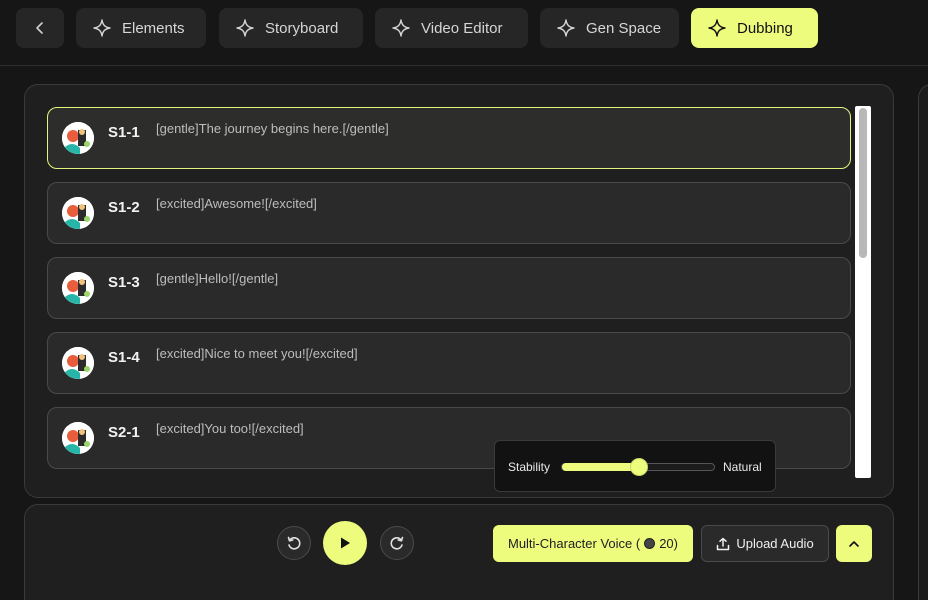 Image resolution: width=928 pixels, height=600 pixels. I want to click on coin-icon, so click(650, 543).